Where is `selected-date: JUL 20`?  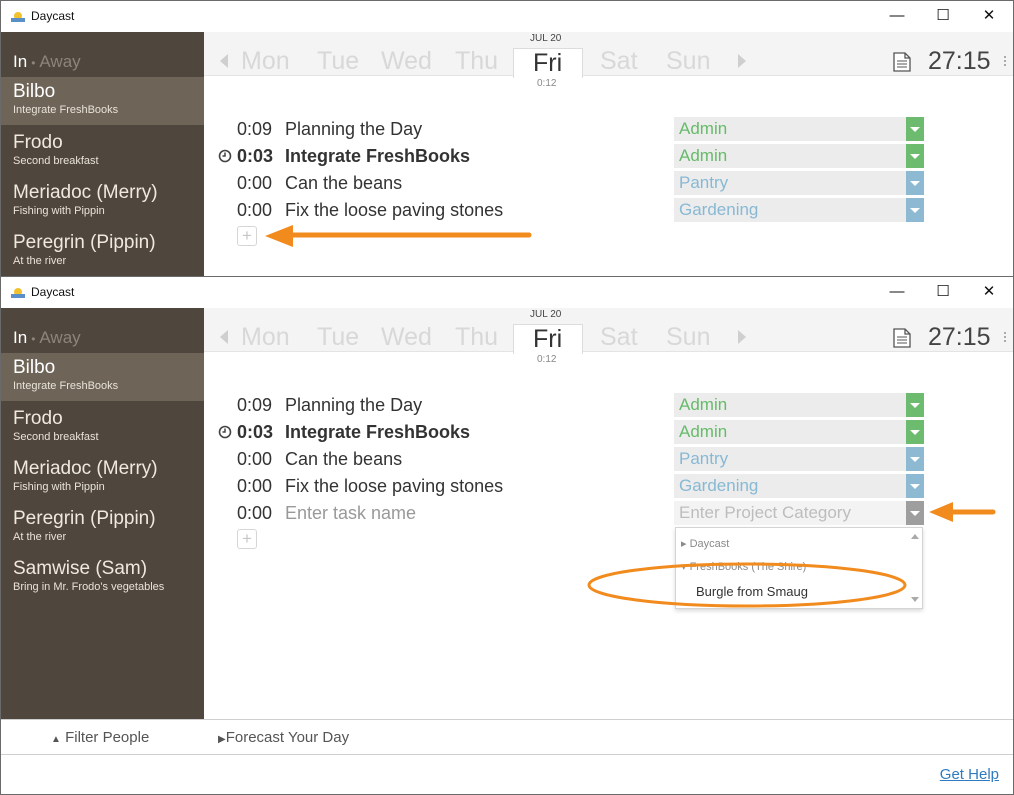 selected-date: JUL 20 is located at coordinates (546, 38).